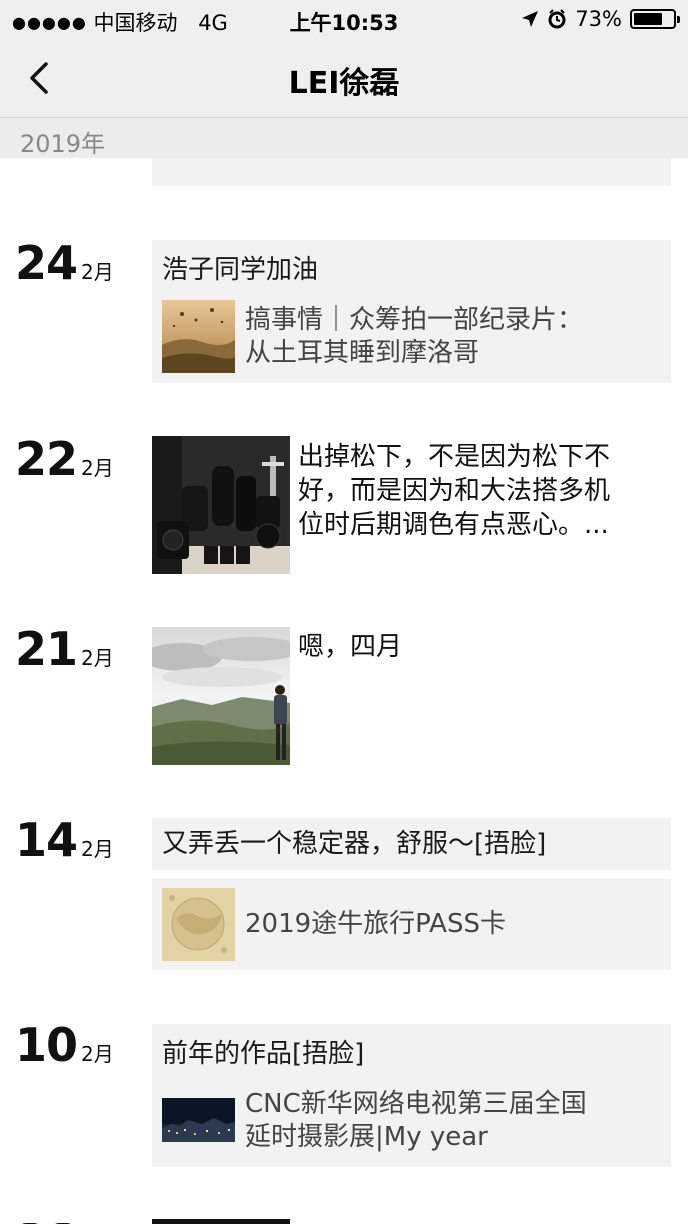 This screenshot has height=1224, width=688. What do you see at coordinates (198, 1120) in the screenshot?
I see `night-city-thumbnail` at bounding box center [198, 1120].